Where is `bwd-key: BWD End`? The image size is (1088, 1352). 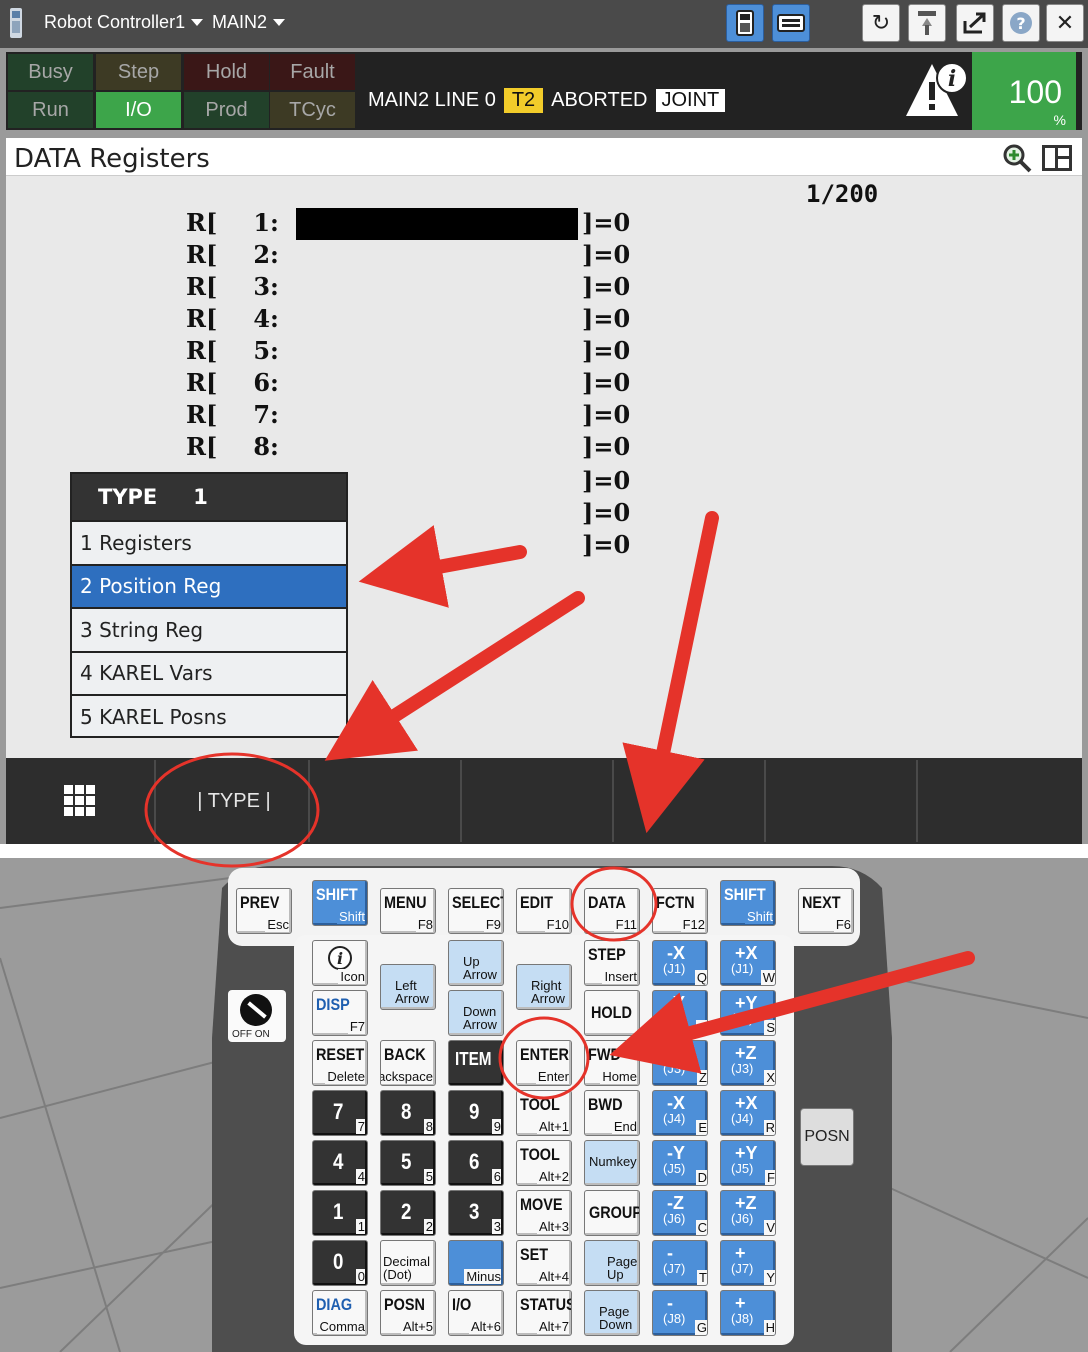
bwd-key: BWD End is located at coordinates (612, 1113).